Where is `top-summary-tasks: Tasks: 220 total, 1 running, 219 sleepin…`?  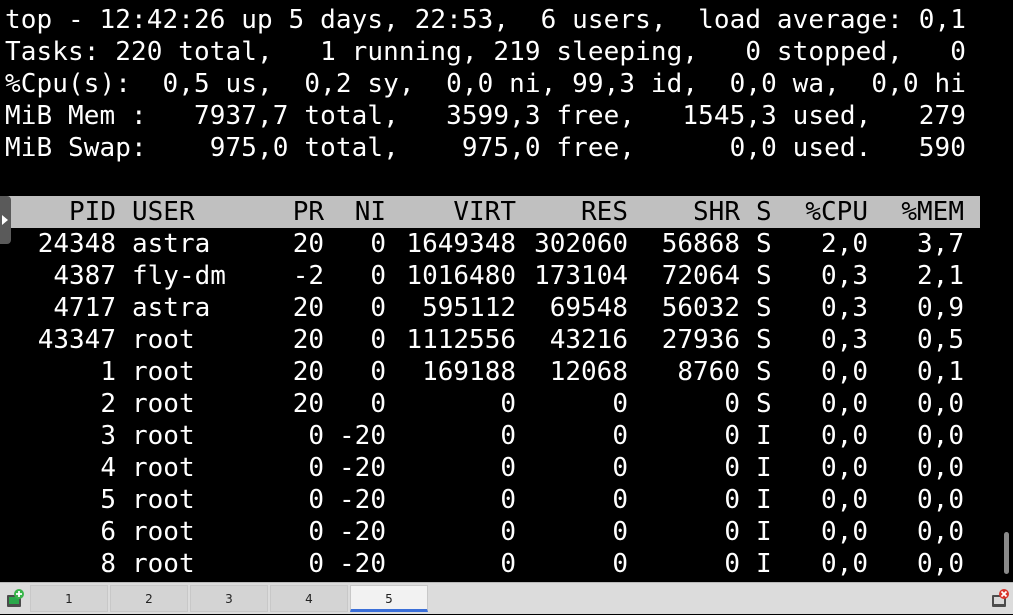
top-summary-tasks: Tasks: 220 total, 1 running, 219 sleepin… is located at coordinates (485, 52).